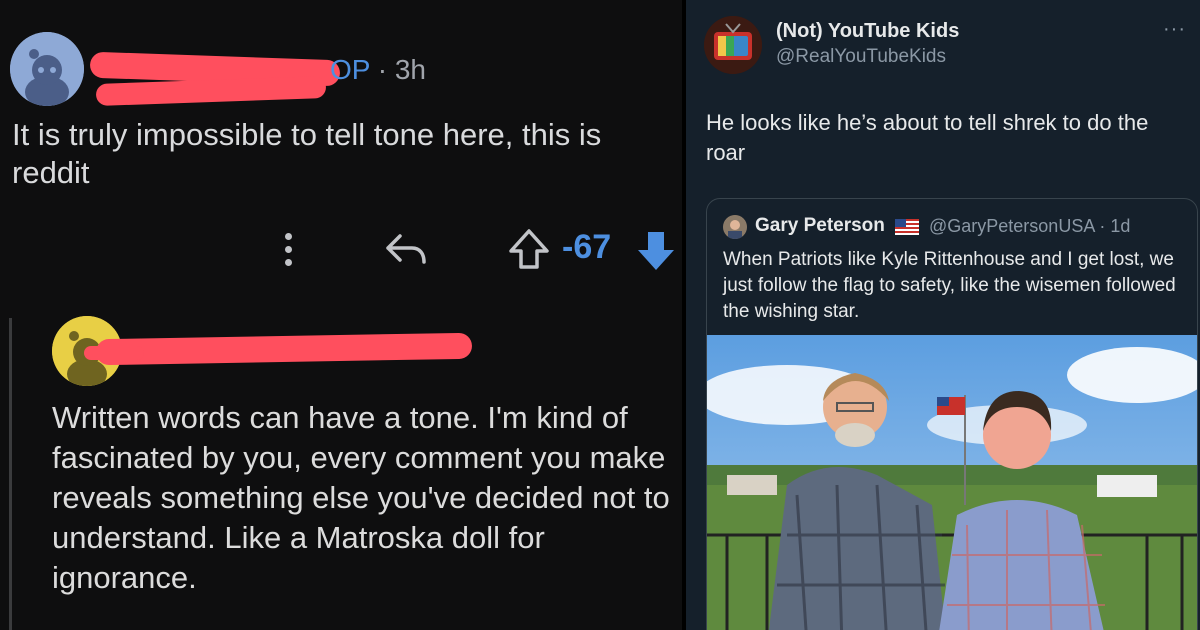 This screenshot has width=1200, height=630. What do you see at coordinates (820, 226) in the screenshot?
I see `quoted-display-name: Gary Peterson` at bounding box center [820, 226].